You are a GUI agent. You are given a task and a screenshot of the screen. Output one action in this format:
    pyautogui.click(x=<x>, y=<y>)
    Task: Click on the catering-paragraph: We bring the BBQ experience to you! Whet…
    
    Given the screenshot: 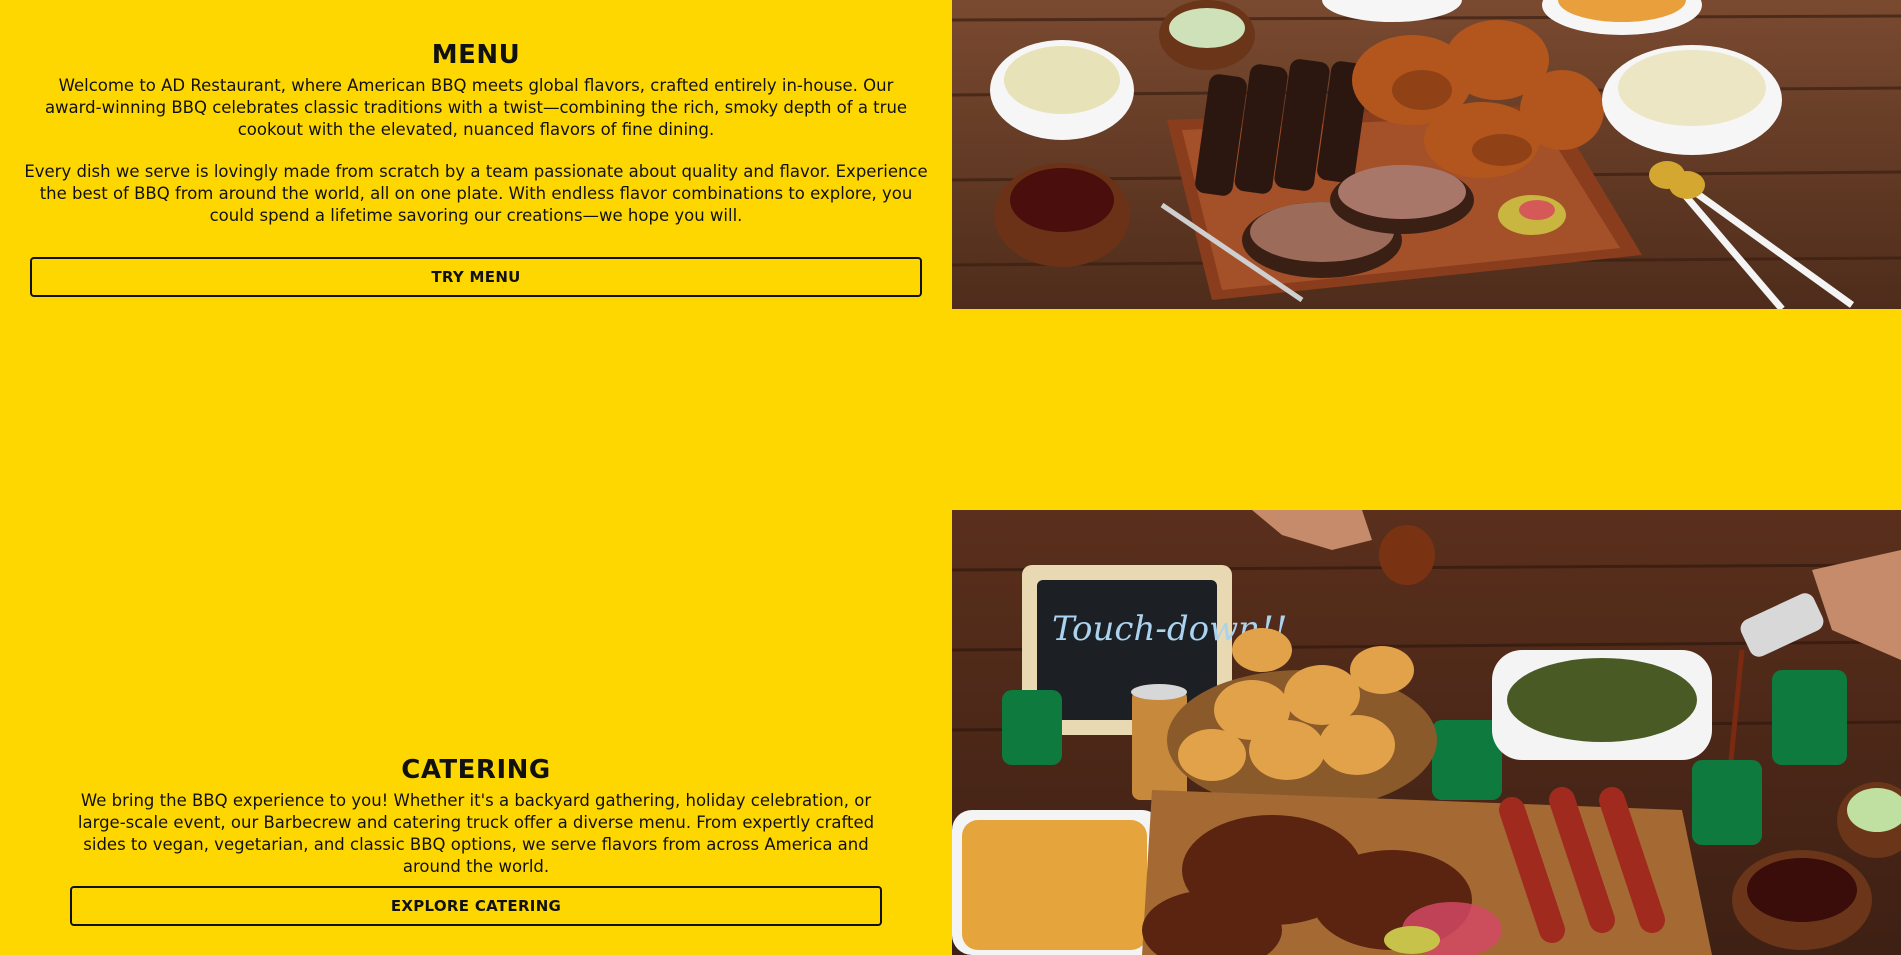 What is the action you would take?
    pyautogui.click(x=476, y=833)
    